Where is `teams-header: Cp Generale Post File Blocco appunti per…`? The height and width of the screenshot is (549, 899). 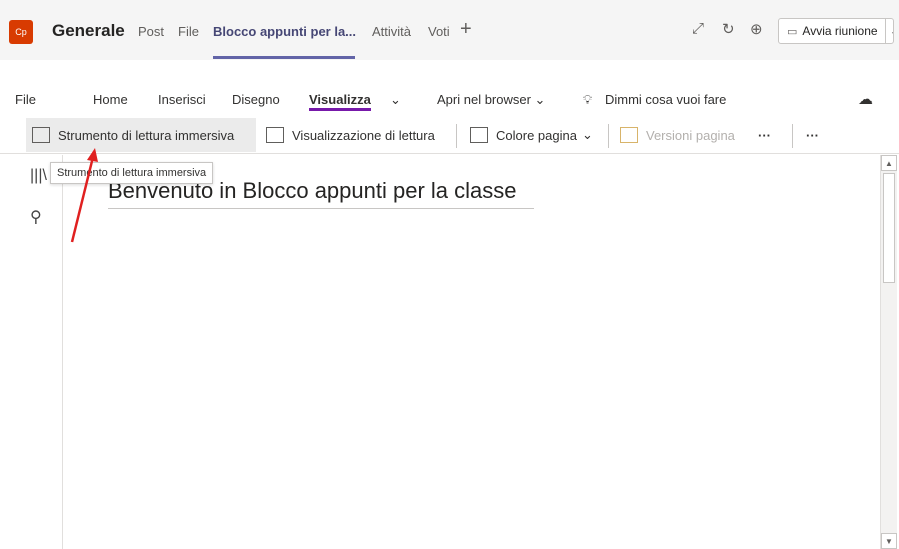 teams-header: Cp Generale Post File Blocco appunti per… is located at coordinates (449, 30).